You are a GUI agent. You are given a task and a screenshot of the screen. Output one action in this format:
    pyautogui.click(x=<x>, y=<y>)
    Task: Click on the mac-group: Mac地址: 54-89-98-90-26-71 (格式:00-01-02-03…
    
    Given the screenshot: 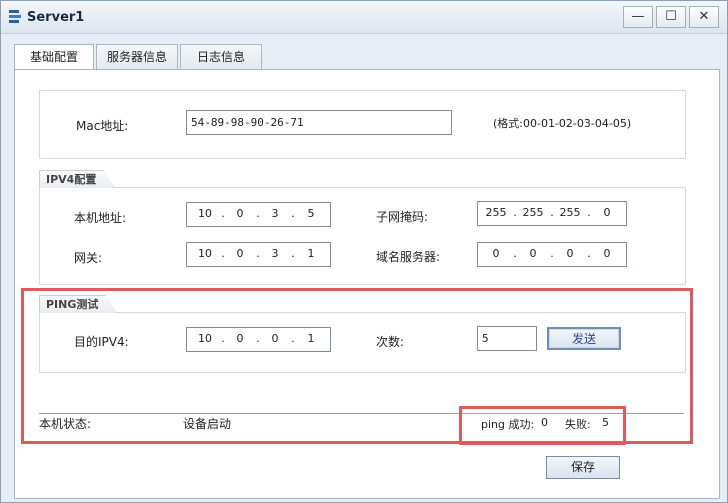 What is the action you would take?
    pyautogui.click(x=362, y=124)
    